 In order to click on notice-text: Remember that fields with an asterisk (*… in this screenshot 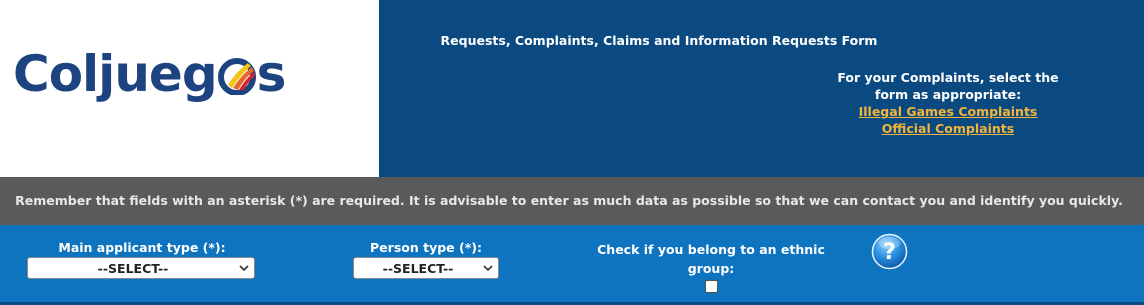, I will do `click(569, 200)`.